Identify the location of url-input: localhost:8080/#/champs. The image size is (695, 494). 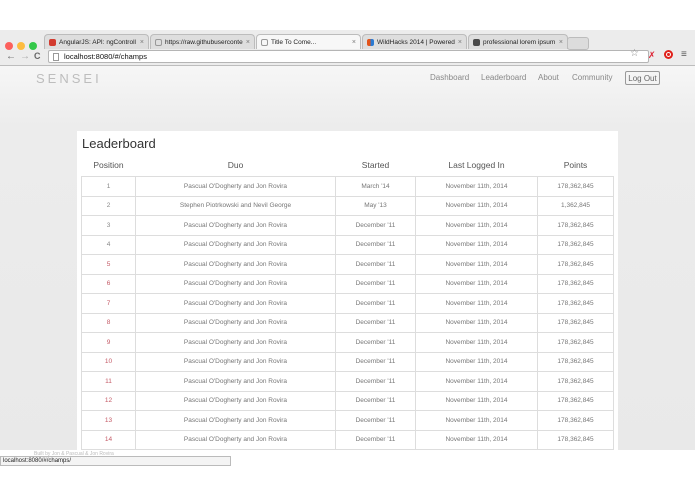
(348, 56).